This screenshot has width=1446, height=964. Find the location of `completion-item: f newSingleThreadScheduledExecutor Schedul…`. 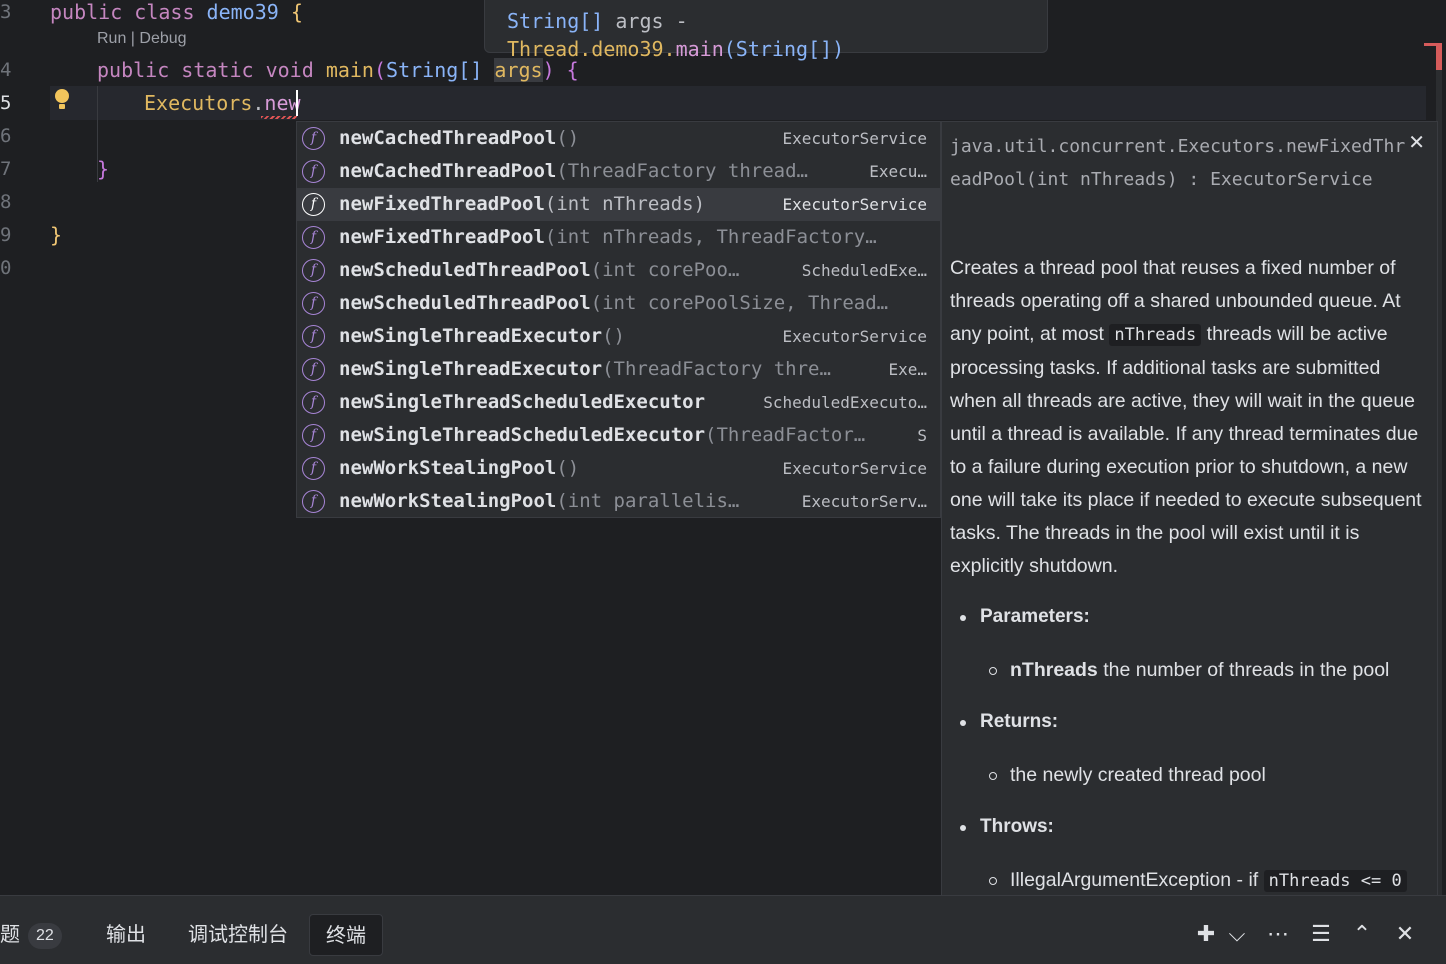

completion-item: f newSingleThreadScheduledExecutor Schedul… is located at coordinates (619, 402).